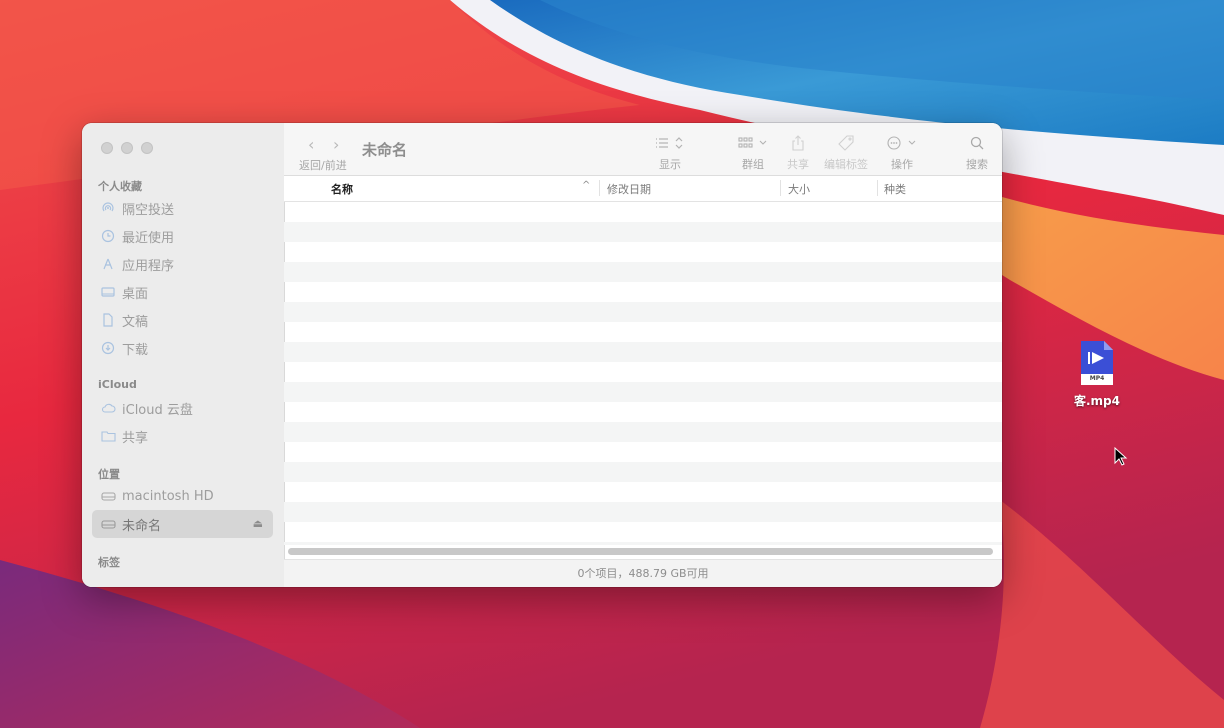  Describe the element at coordinates (135, 438) in the screenshot. I see `sidebar-item-label: 共享` at that location.